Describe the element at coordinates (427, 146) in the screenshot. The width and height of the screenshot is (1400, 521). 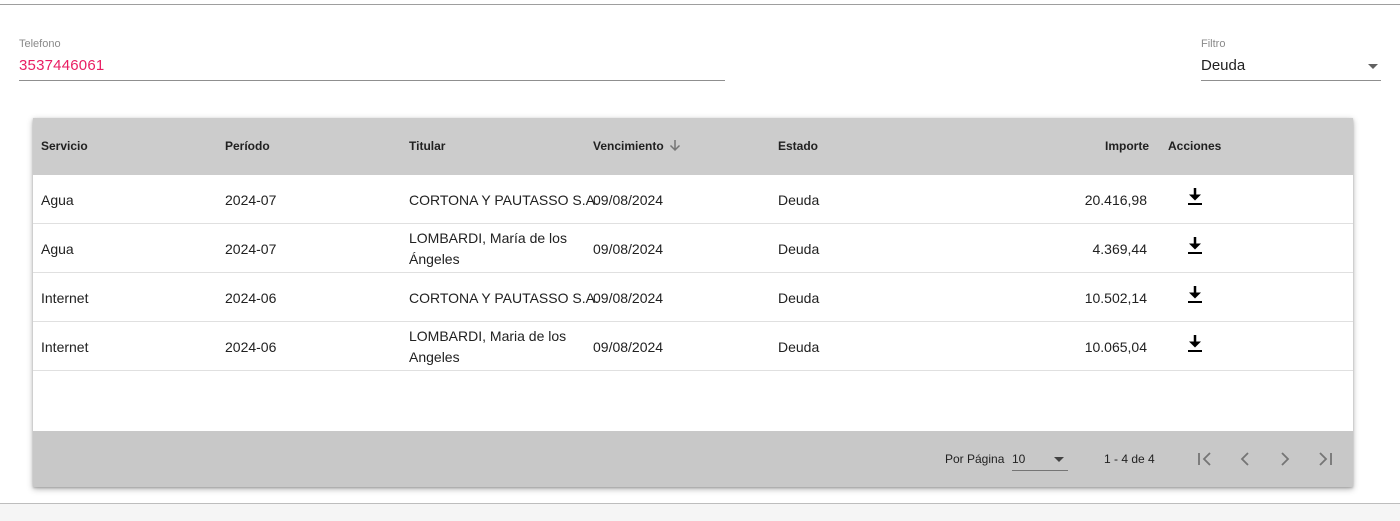
I see `header-titular: Titular` at that location.